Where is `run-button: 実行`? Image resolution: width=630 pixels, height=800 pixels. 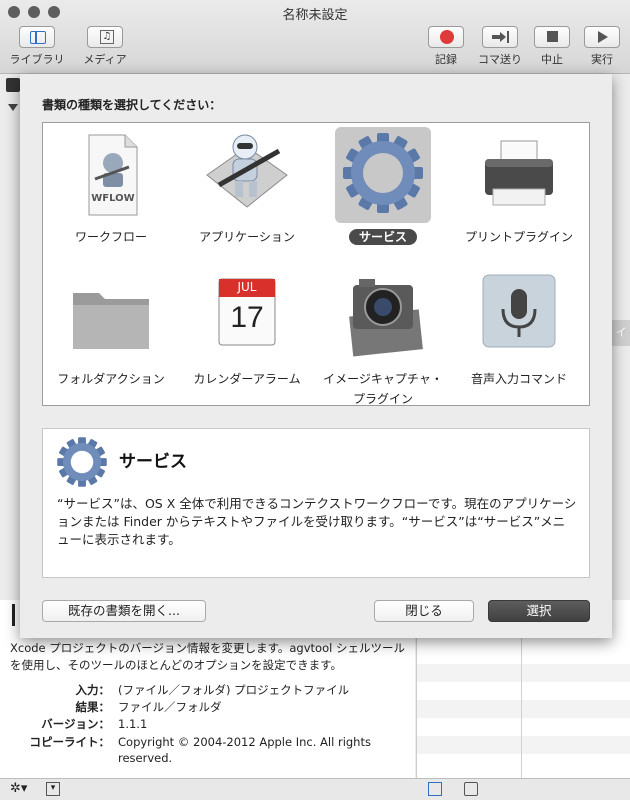
run-button: 実行 is located at coordinates (602, 46).